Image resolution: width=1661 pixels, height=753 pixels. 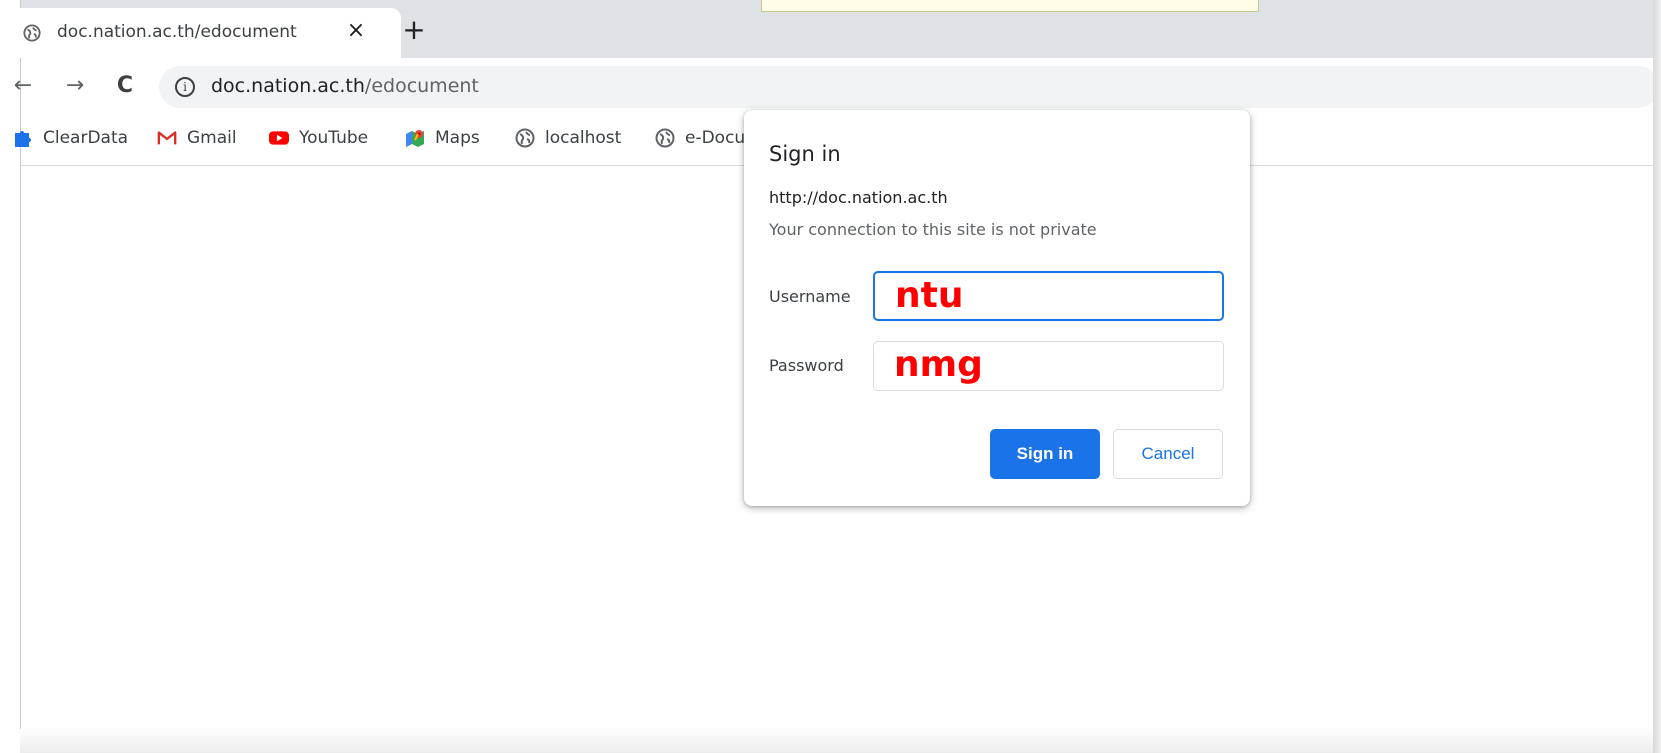 I want to click on maps-icon, so click(x=415, y=138).